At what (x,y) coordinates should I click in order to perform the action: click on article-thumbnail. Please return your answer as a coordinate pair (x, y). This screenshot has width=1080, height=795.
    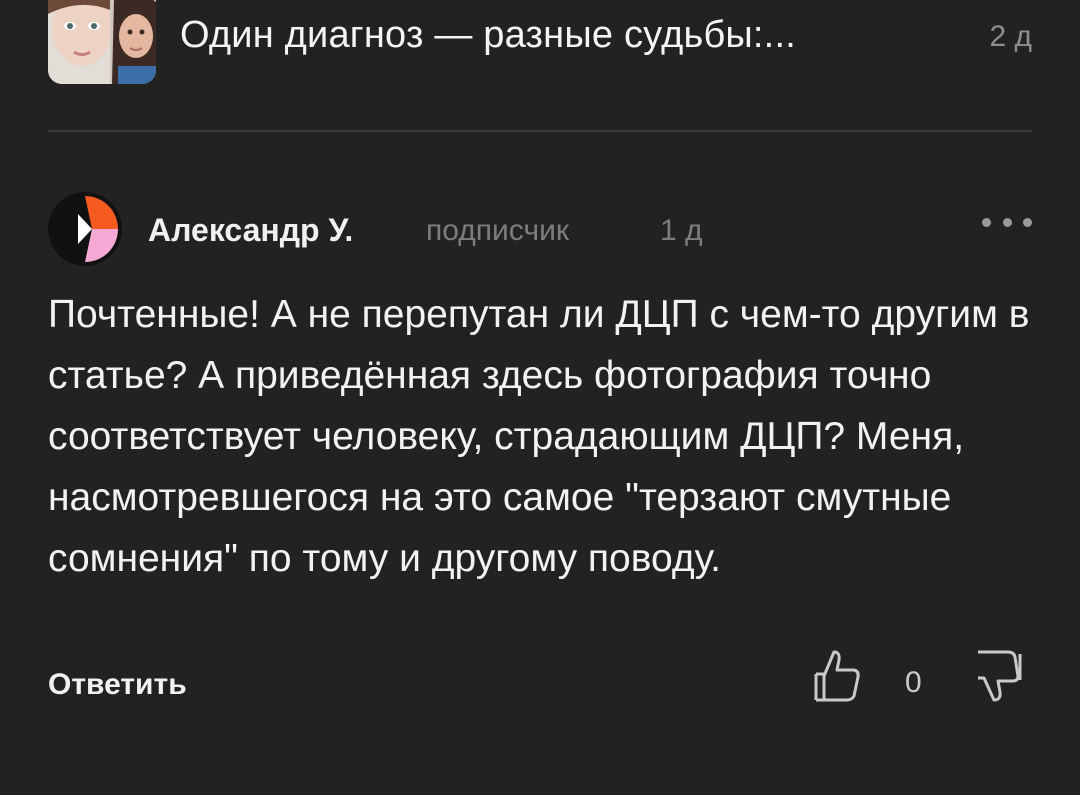
    Looking at the image, I should click on (102, 42).